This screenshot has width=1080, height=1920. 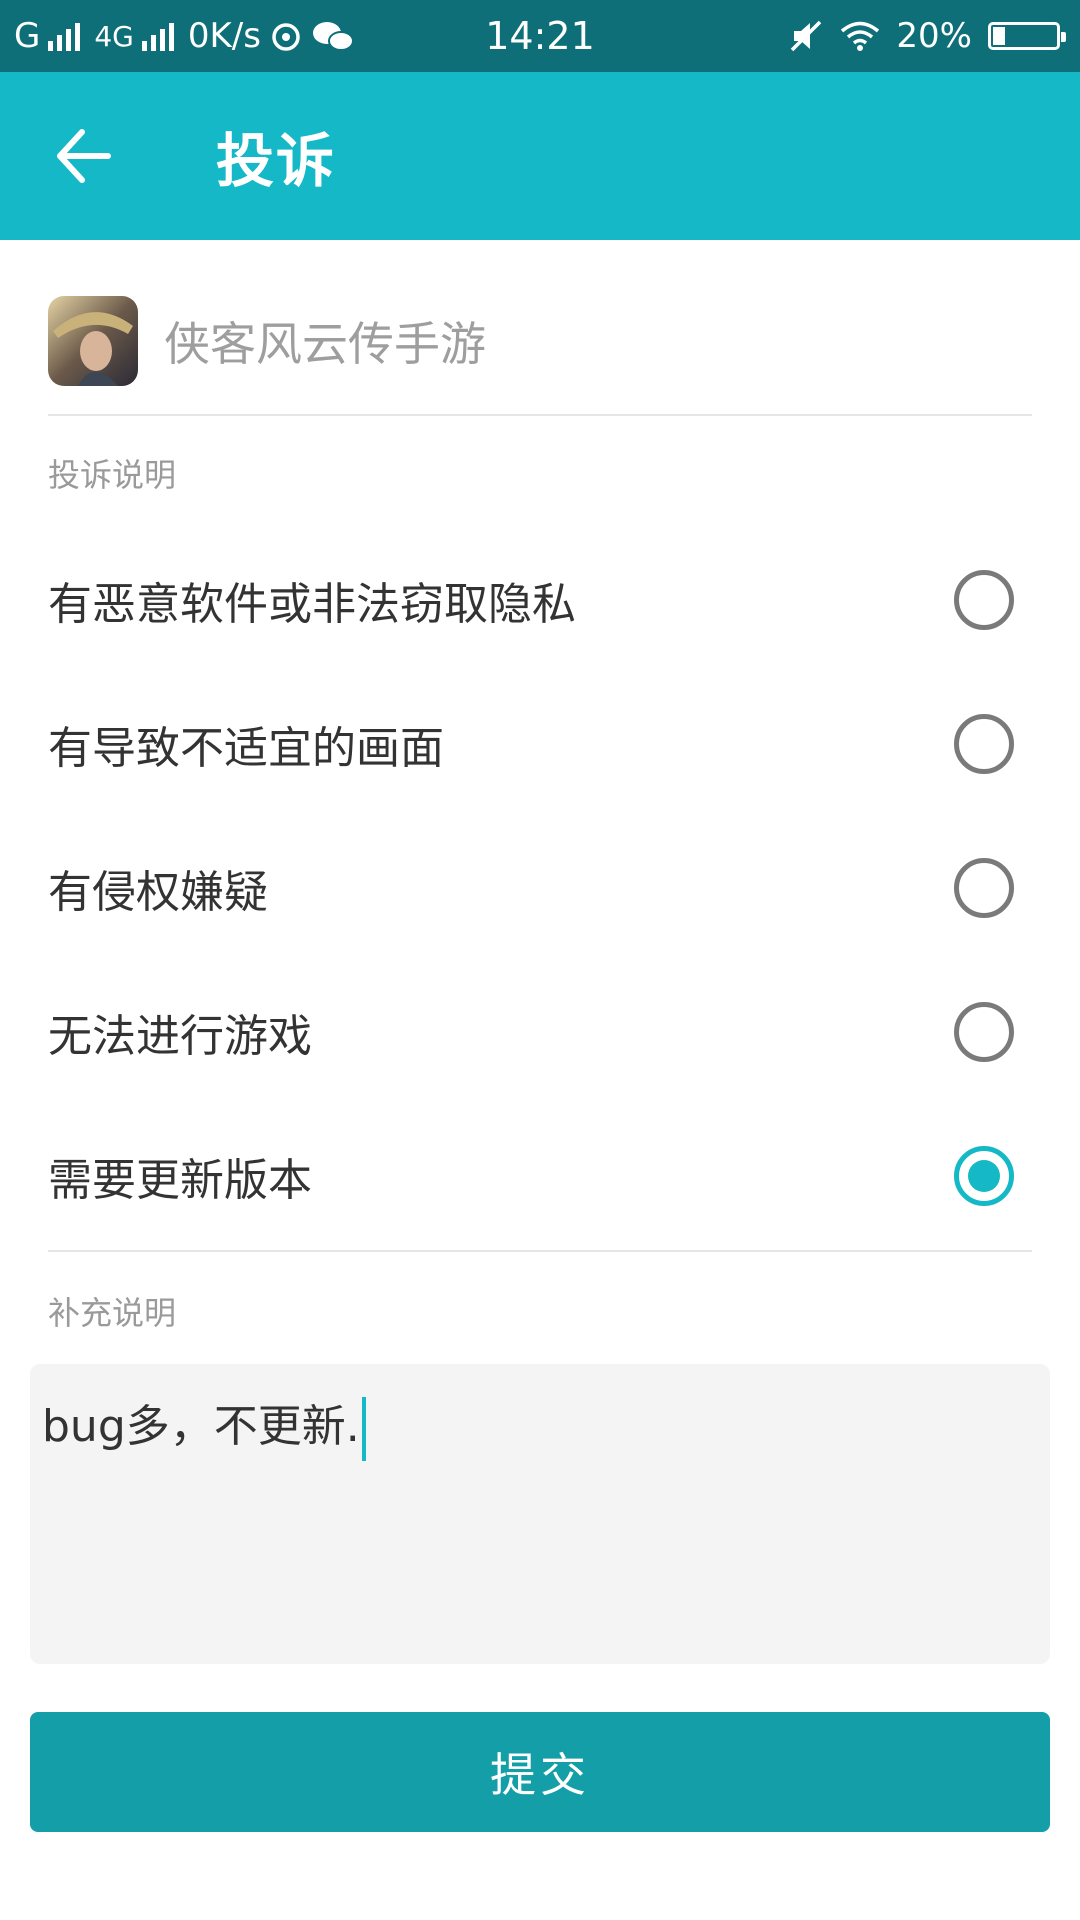 I want to click on game-avatar, so click(x=93, y=341).